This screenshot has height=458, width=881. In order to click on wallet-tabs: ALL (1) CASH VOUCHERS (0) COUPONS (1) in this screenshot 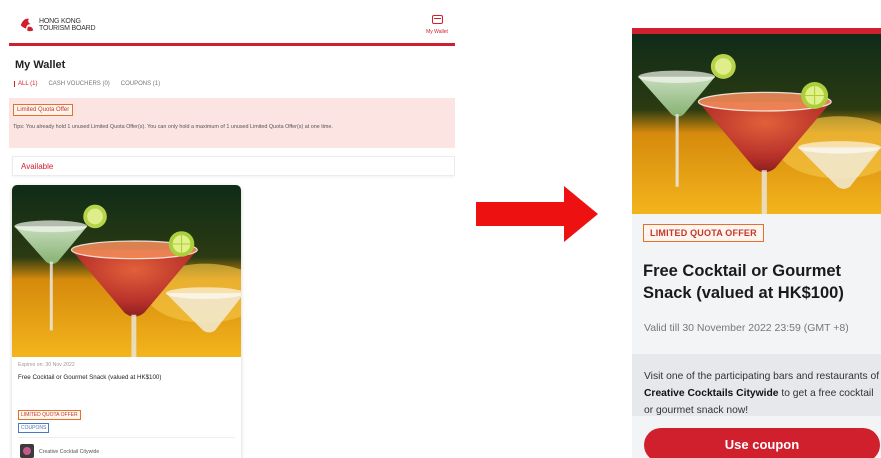, I will do `click(91, 84)`.